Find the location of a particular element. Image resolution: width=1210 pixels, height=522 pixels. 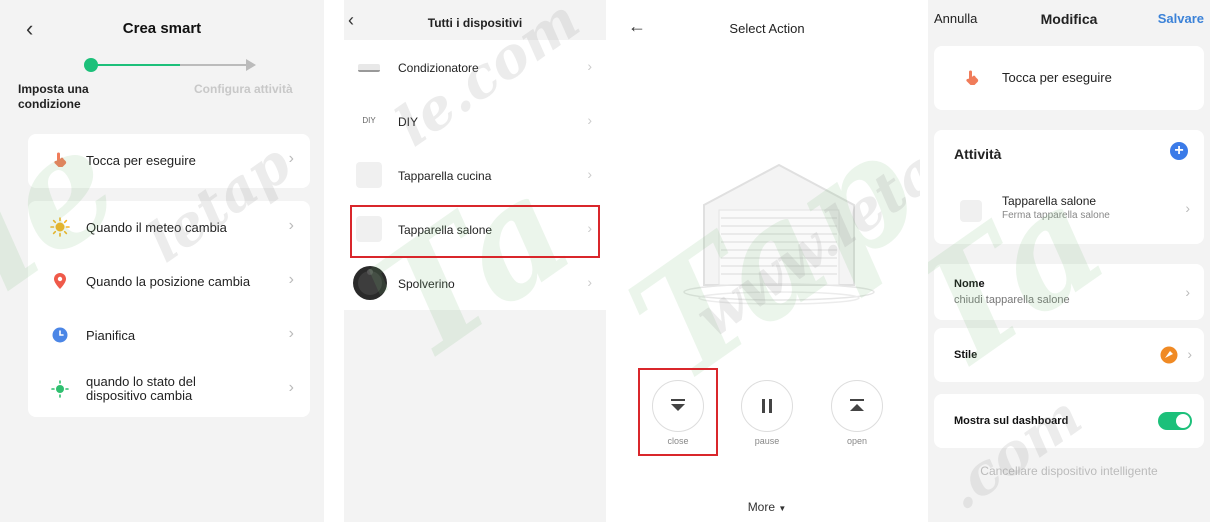

activity-subtitle: Ferma tapparella salone is located at coordinates (1056, 215).